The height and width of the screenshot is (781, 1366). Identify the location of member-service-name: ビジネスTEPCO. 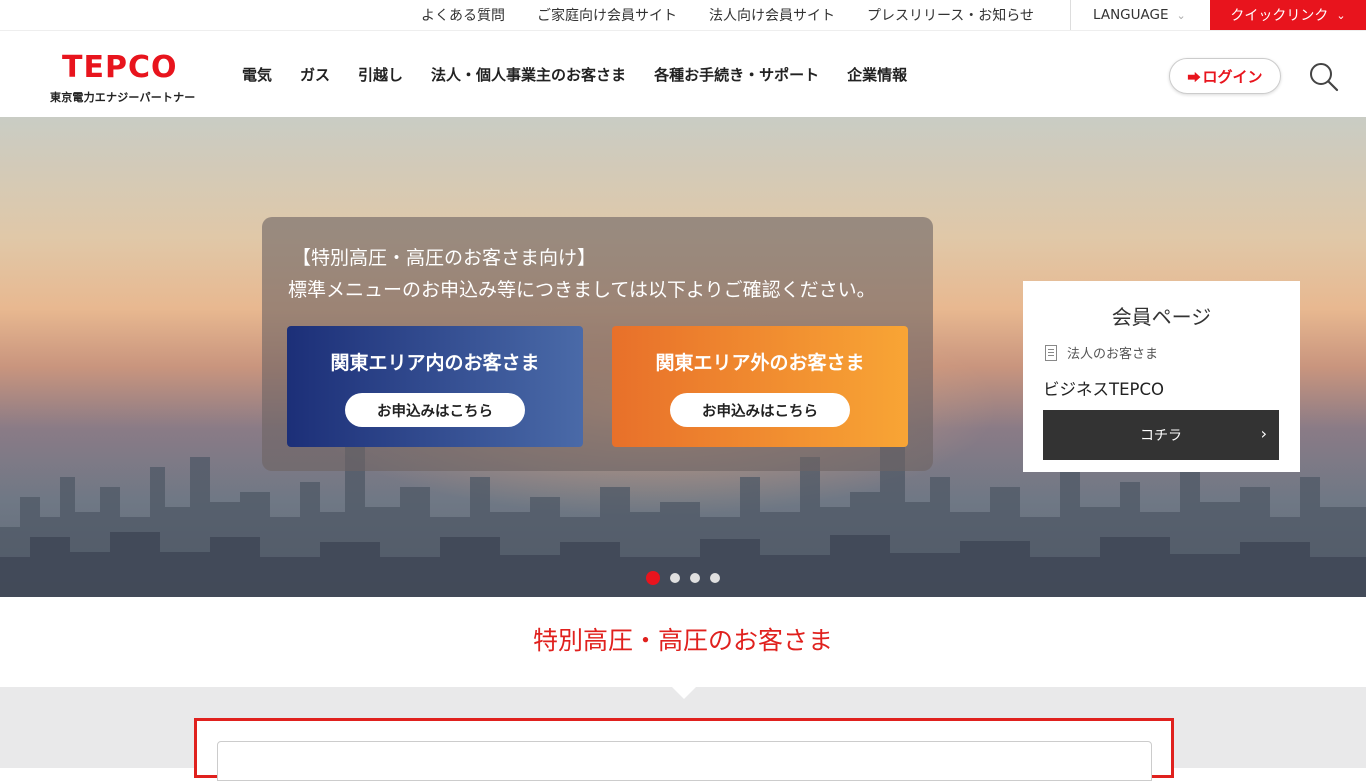
(1103, 389).